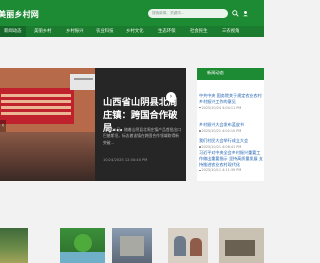  What do you see at coordinates (167, 31) in the screenshot?
I see `nav-item-ecology: 生态环保` at bounding box center [167, 31].